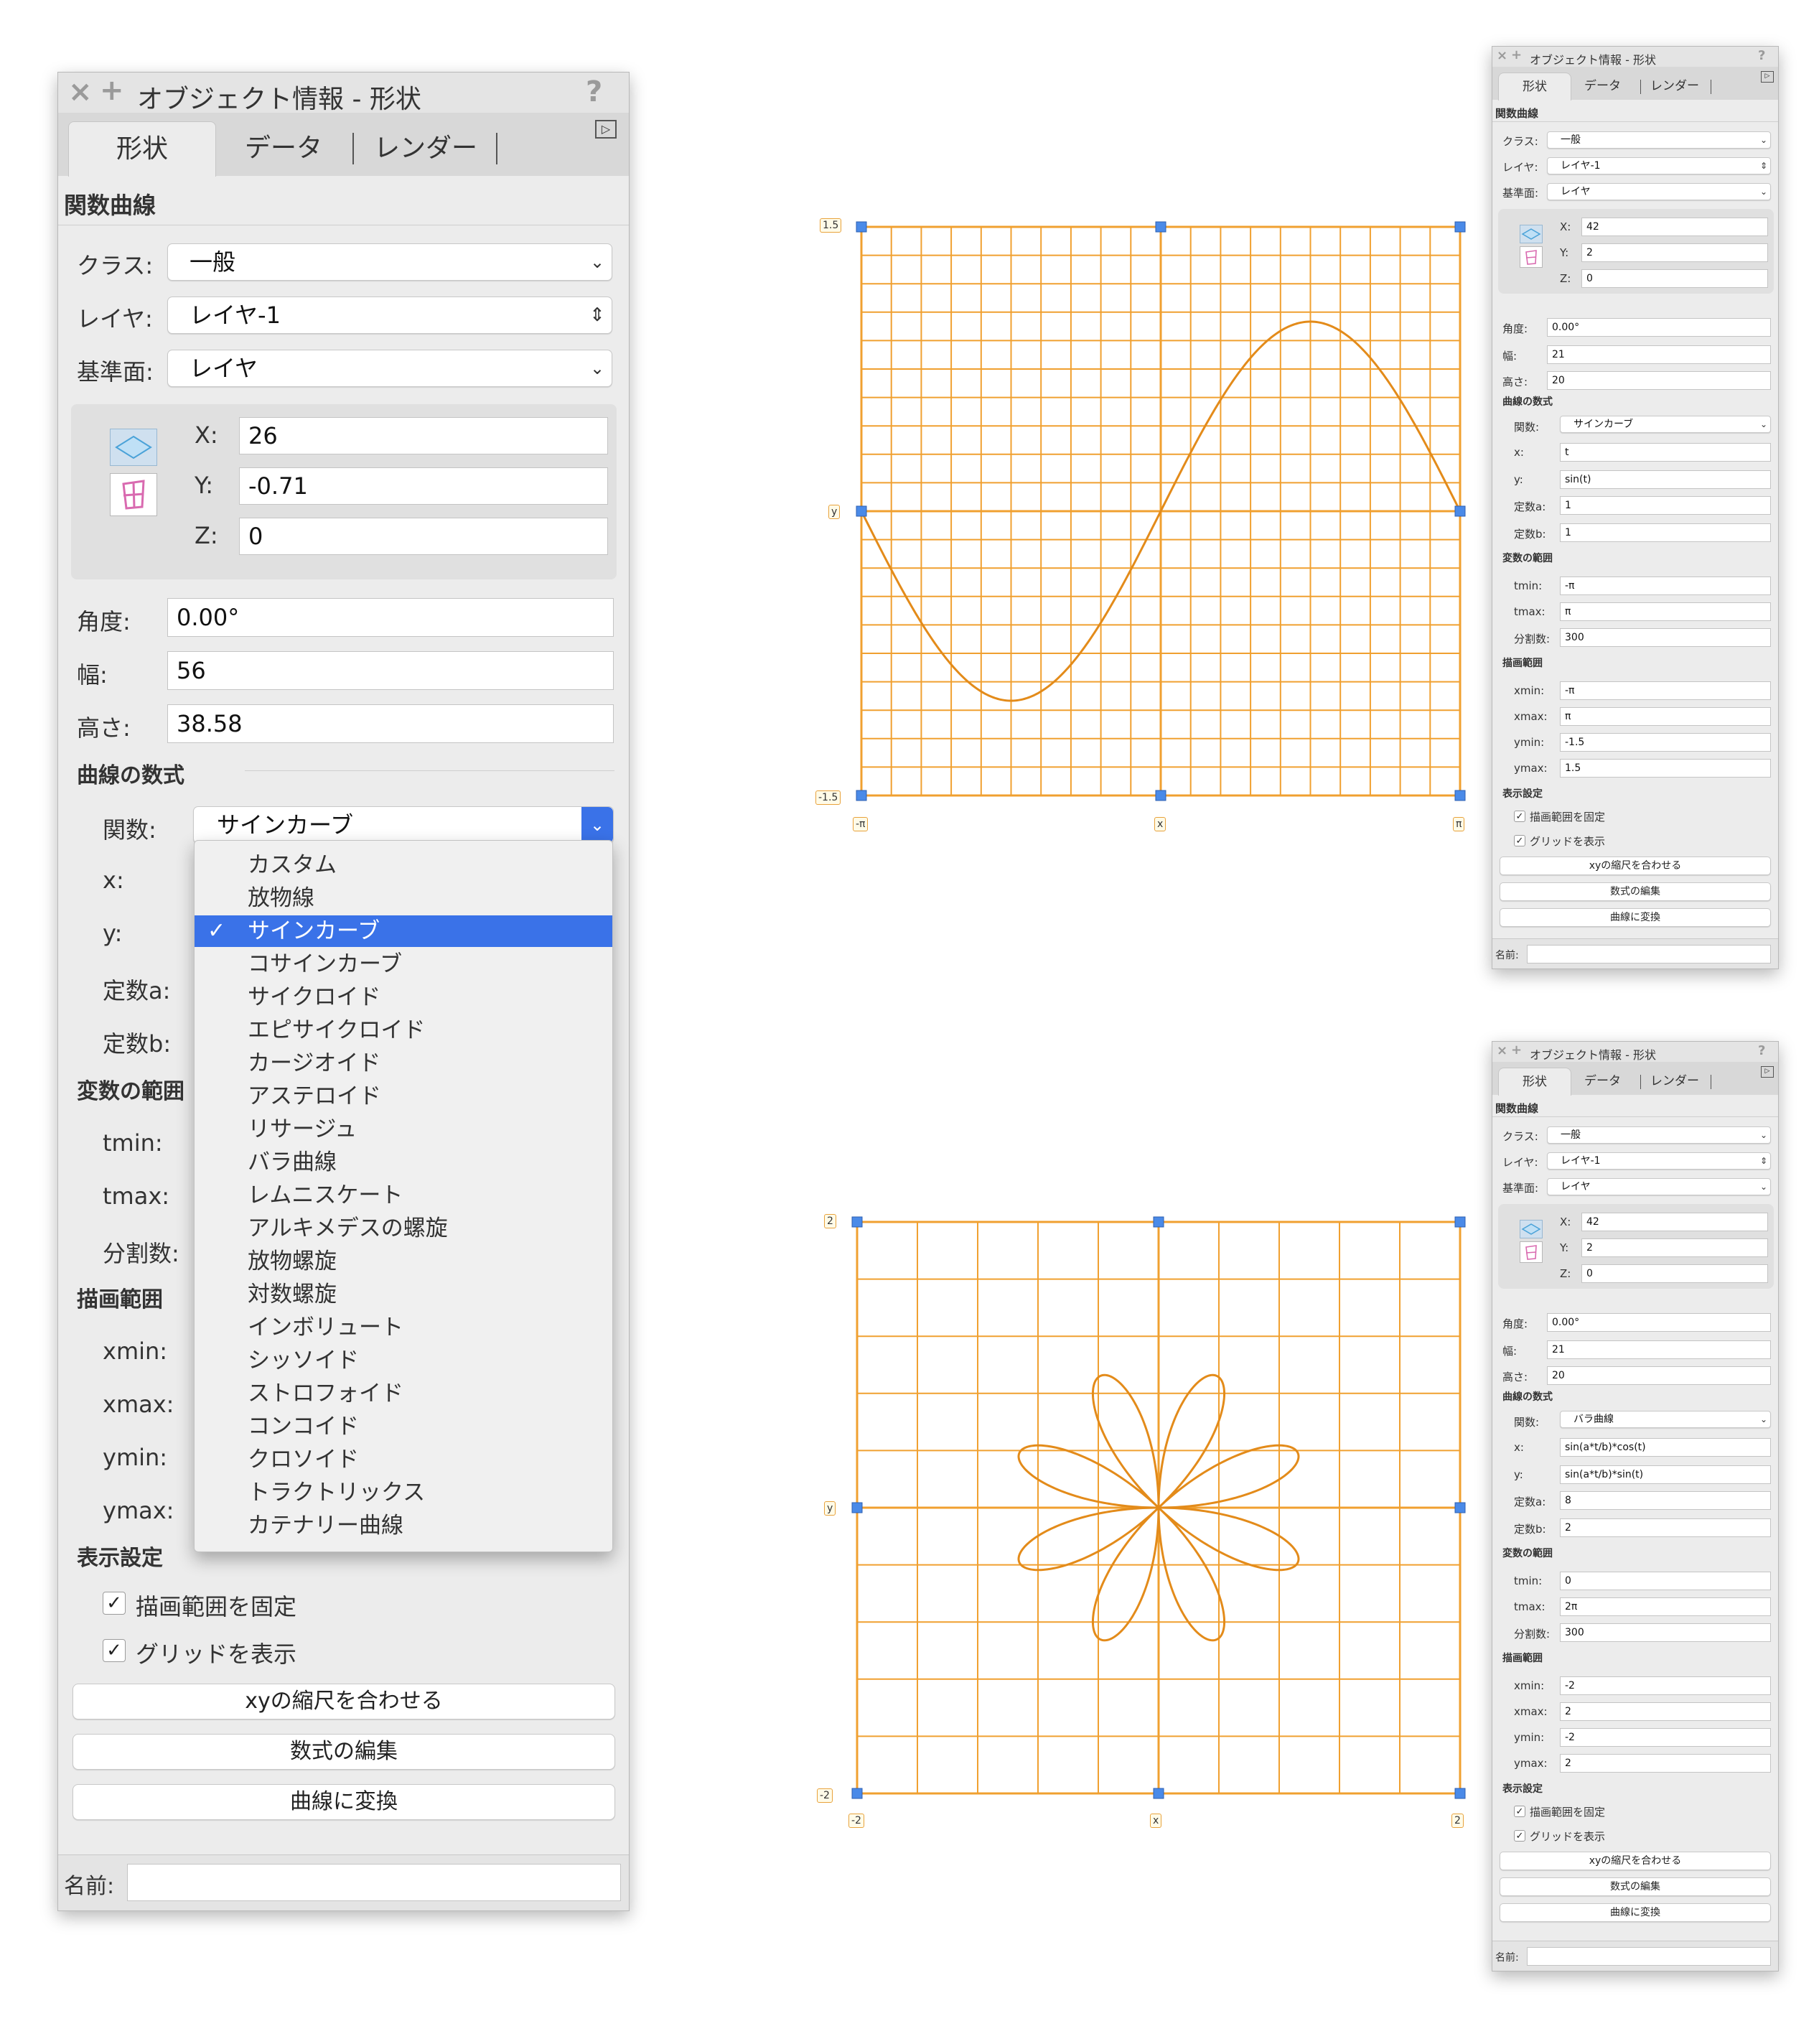  Describe the element at coordinates (404, 931) in the screenshot. I see `dropdown-item: ✓ サインカーブ` at that location.